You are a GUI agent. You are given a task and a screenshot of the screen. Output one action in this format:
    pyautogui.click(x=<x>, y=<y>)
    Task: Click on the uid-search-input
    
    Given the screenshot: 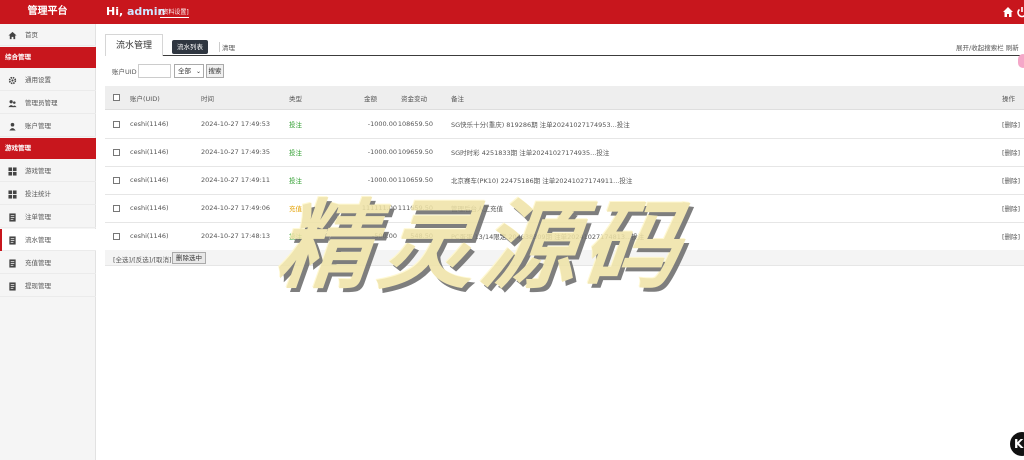 What is the action you would take?
    pyautogui.click(x=154, y=71)
    